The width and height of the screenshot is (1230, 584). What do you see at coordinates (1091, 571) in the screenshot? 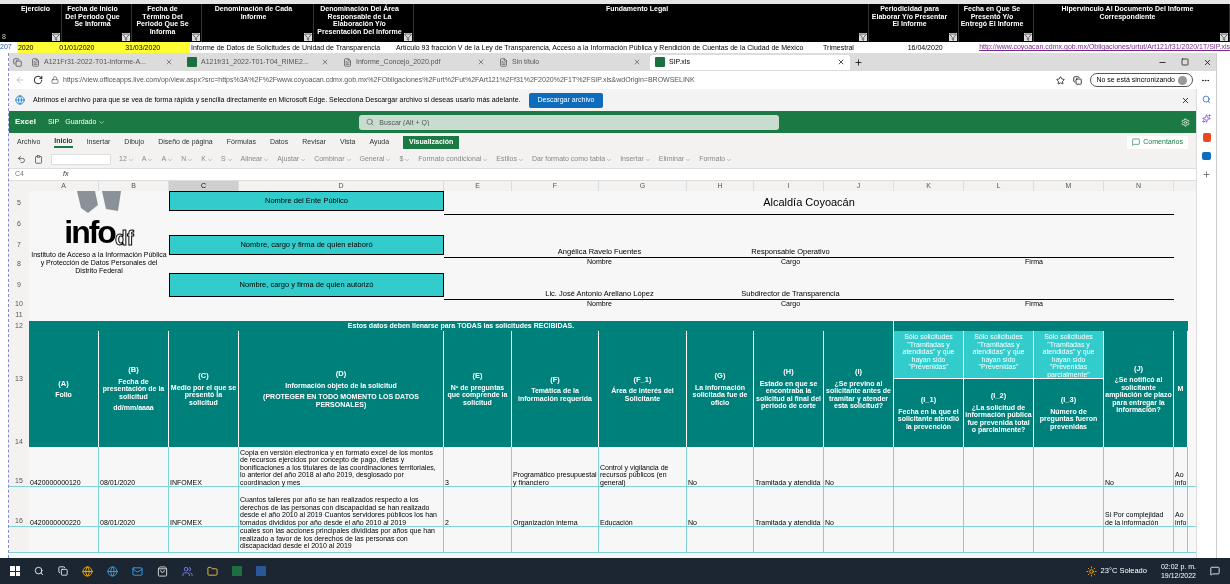
I see `weather-icon` at bounding box center [1091, 571].